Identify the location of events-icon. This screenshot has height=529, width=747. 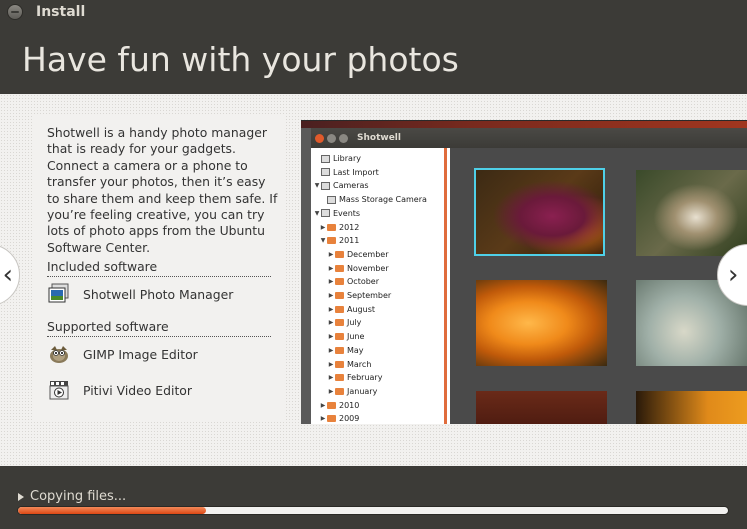
(325, 213).